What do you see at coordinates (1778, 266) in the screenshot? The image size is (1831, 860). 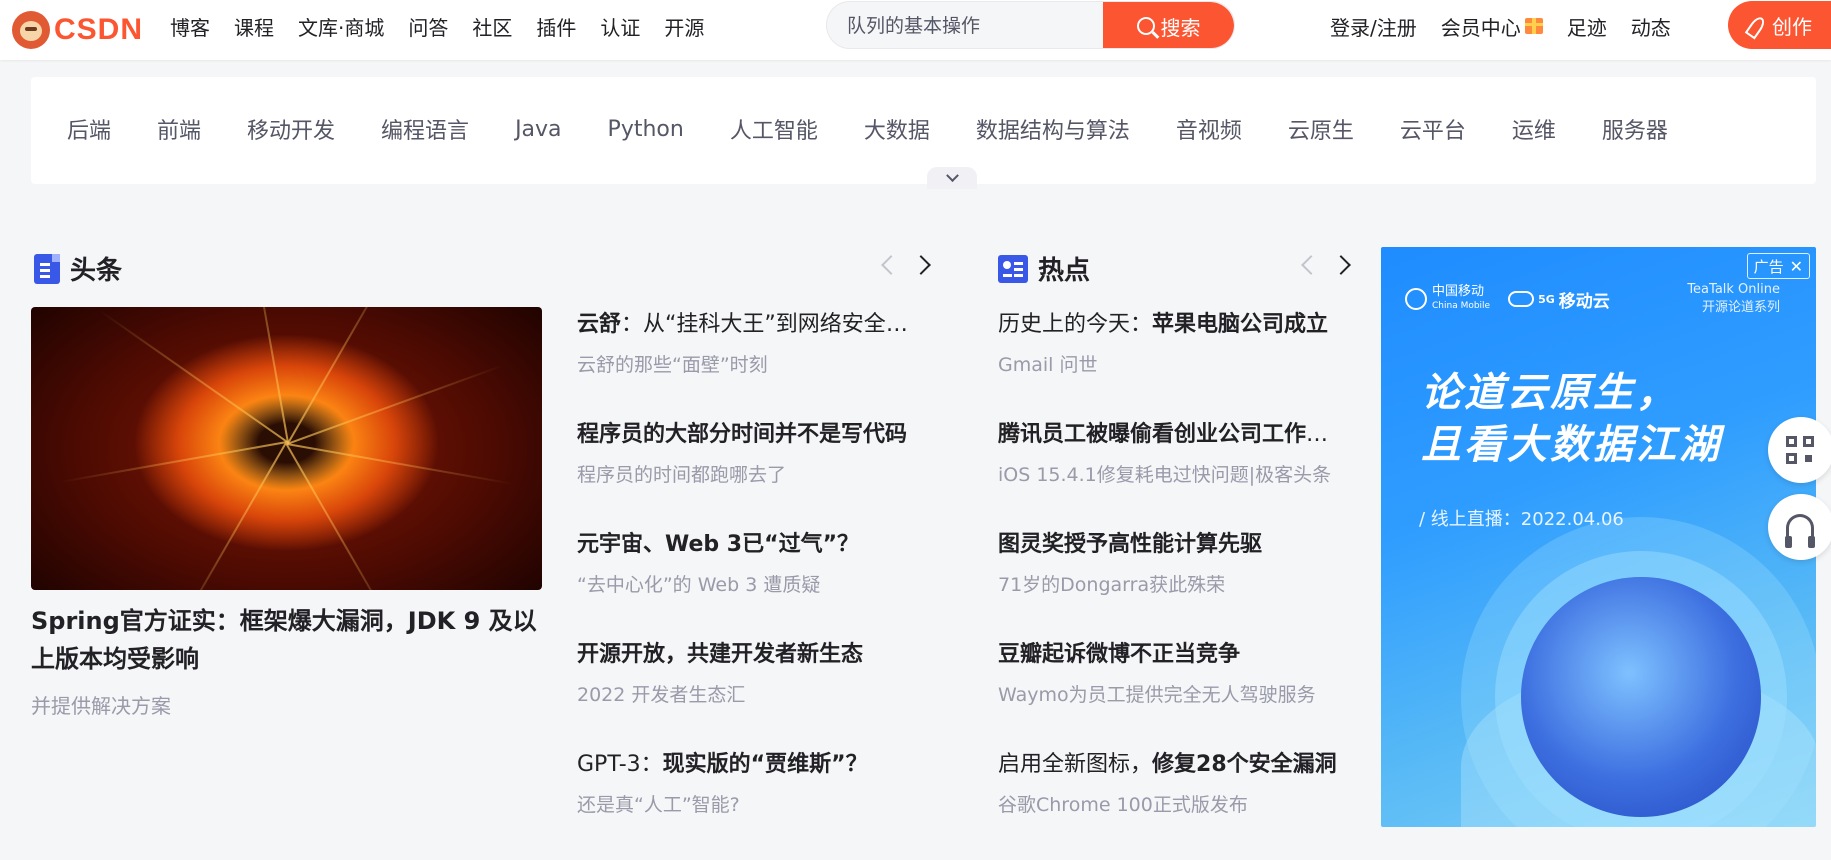 I see `ad-badge: 广告 ✕` at bounding box center [1778, 266].